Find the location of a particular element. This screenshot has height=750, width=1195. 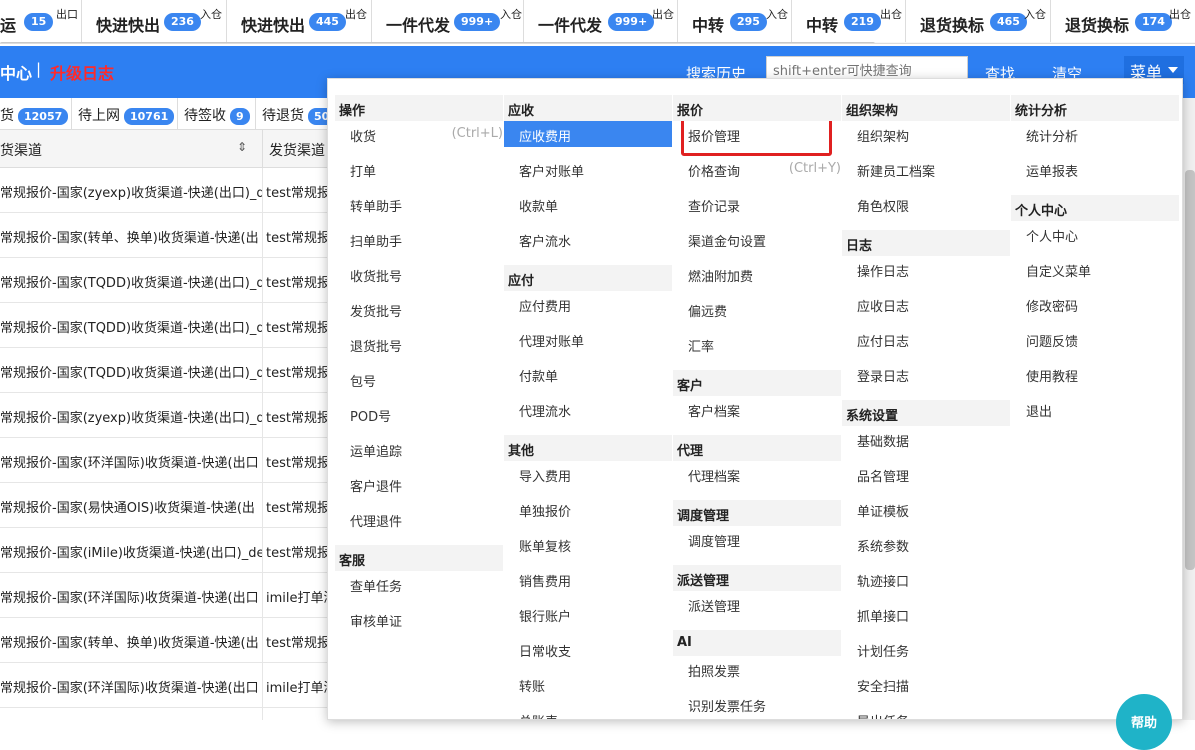

menu-item: 转账 is located at coordinates (588, 684).